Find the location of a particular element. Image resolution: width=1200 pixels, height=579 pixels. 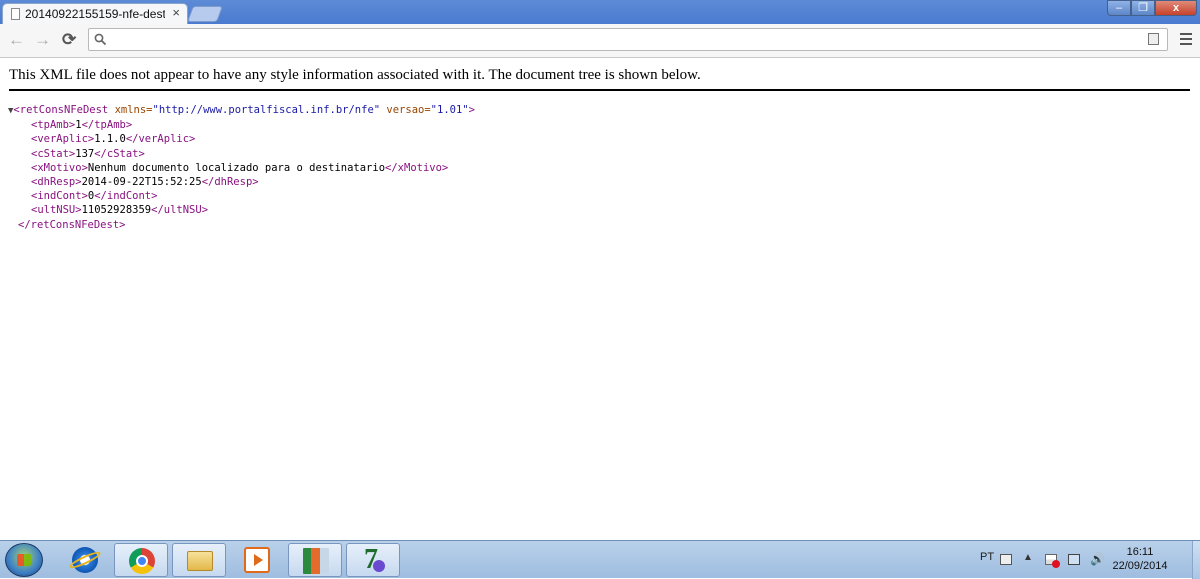

xml-close-tag: </indCont> is located at coordinates (126, 196).